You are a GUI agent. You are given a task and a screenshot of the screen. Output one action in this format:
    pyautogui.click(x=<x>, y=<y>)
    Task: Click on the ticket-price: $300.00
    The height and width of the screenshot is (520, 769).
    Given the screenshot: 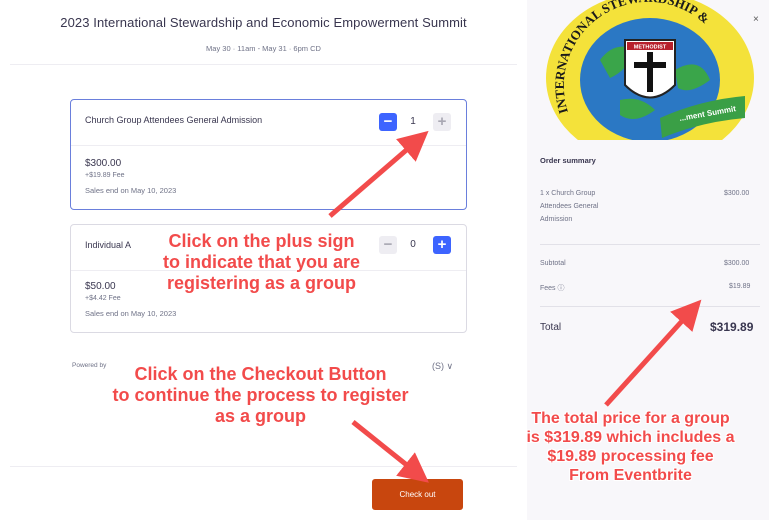 What is the action you would take?
    pyautogui.click(x=103, y=163)
    